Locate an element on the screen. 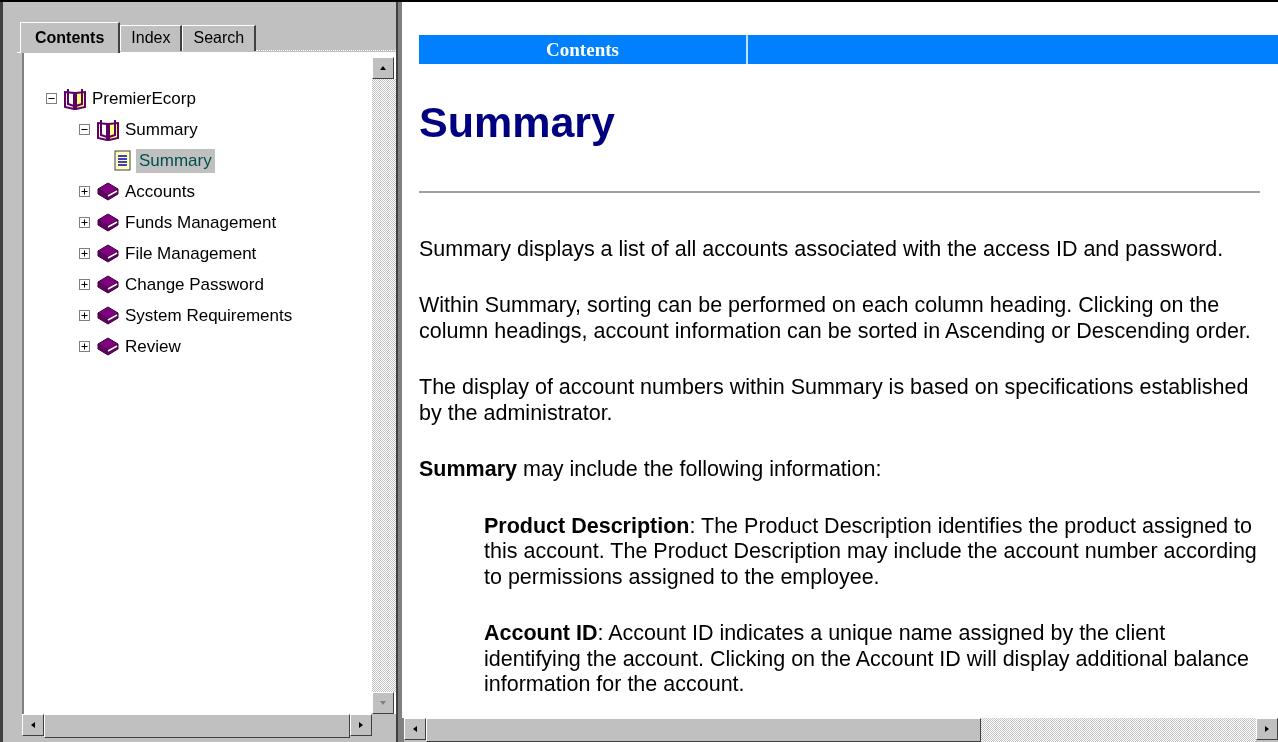 The height and width of the screenshot is (742, 1278). tree-item: PremierEcorp is located at coordinates (144, 98).